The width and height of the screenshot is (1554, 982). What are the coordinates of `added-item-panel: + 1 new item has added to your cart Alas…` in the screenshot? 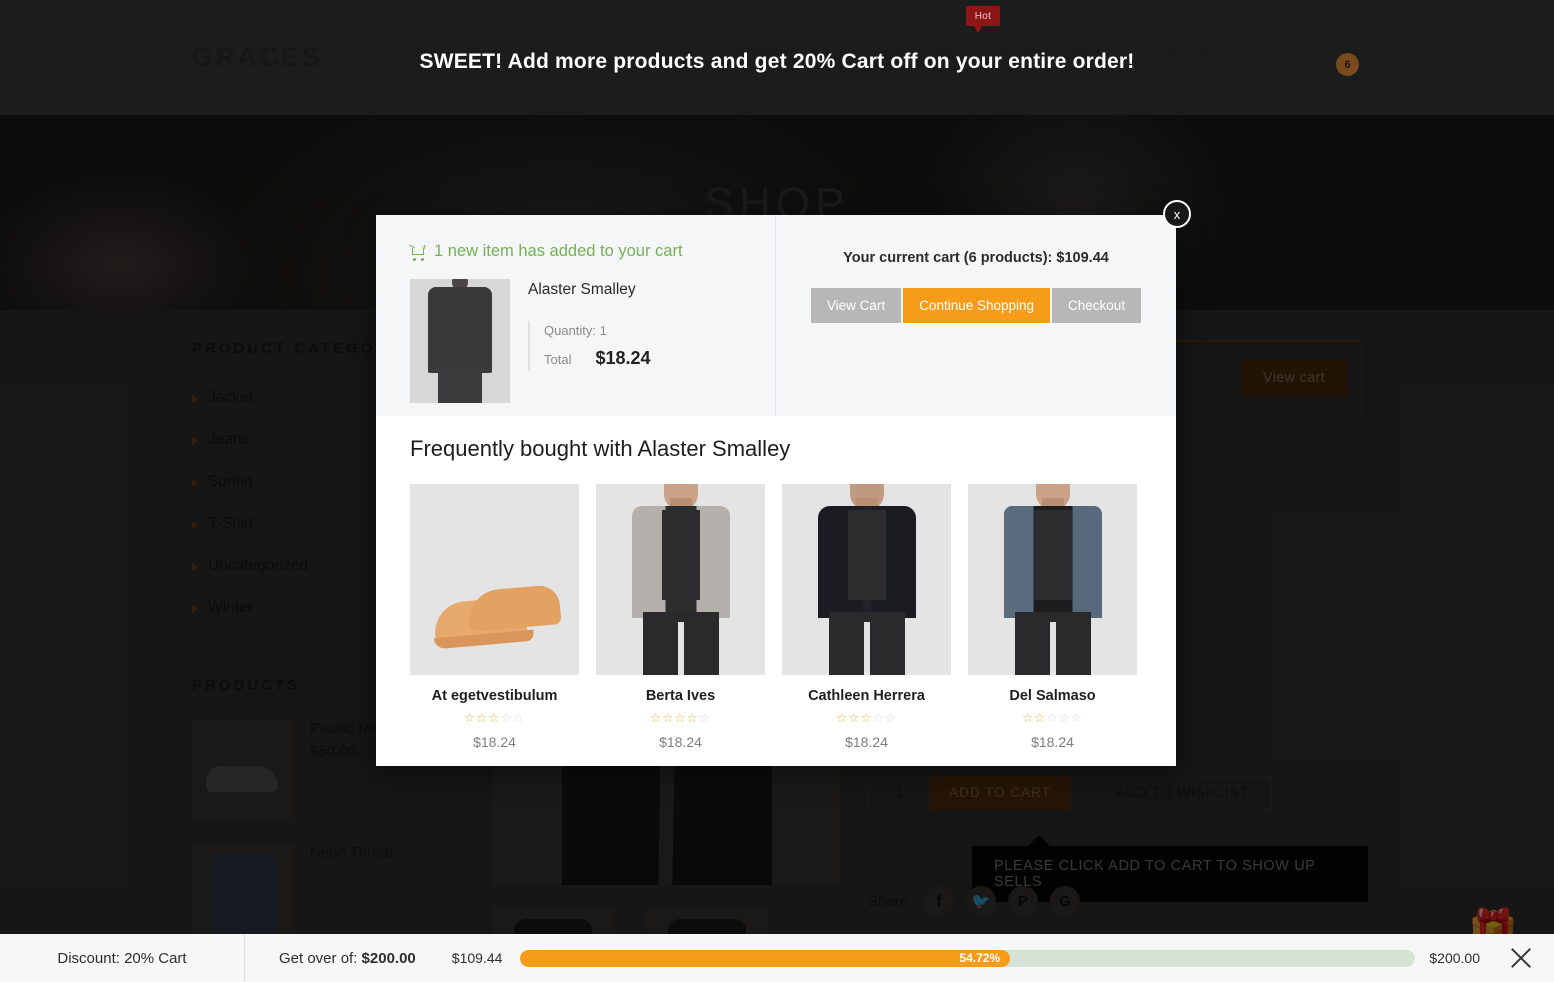 It's located at (576, 315).